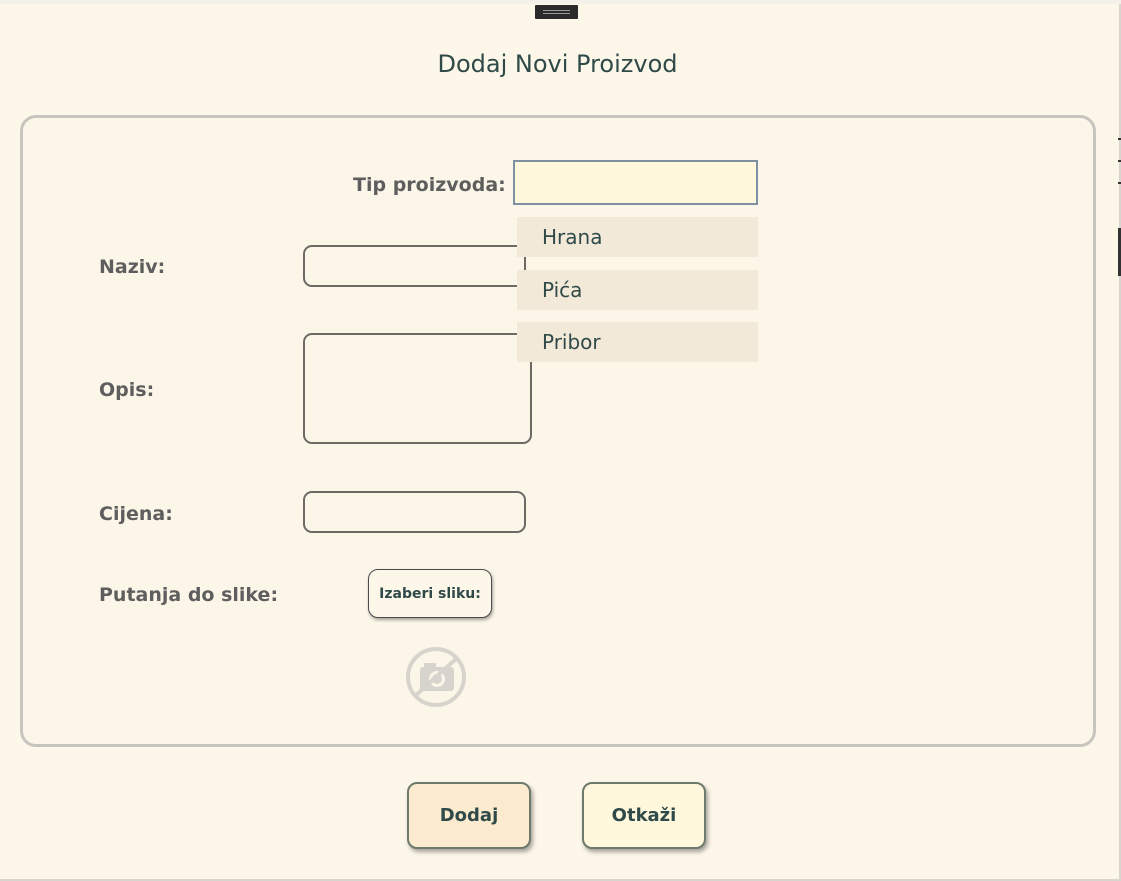 Image resolution: width=1121 pixels, height=881 pixels. What do you see at coordinates (637, 342) in the screenshot?
I see `dropdown-option-pribor: Pribor` at bounding box center [637, 342].